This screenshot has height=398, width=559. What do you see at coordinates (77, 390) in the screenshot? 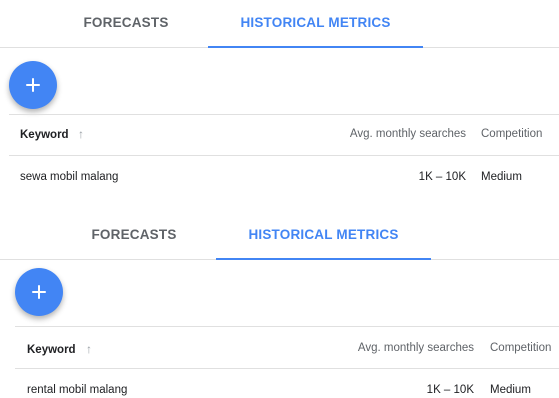
I see `keyword-cell: rental mobil malang` at bounding box center [77, 390].